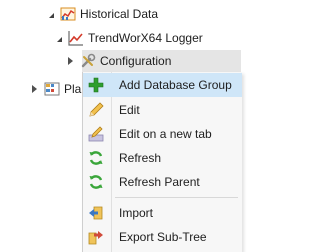 Image resolution: width=320 pixels, height=252 pixels. Describe the element at coordinates (136, 61) in the screenshot. I see `tree-item-label: Configuration` at that location.